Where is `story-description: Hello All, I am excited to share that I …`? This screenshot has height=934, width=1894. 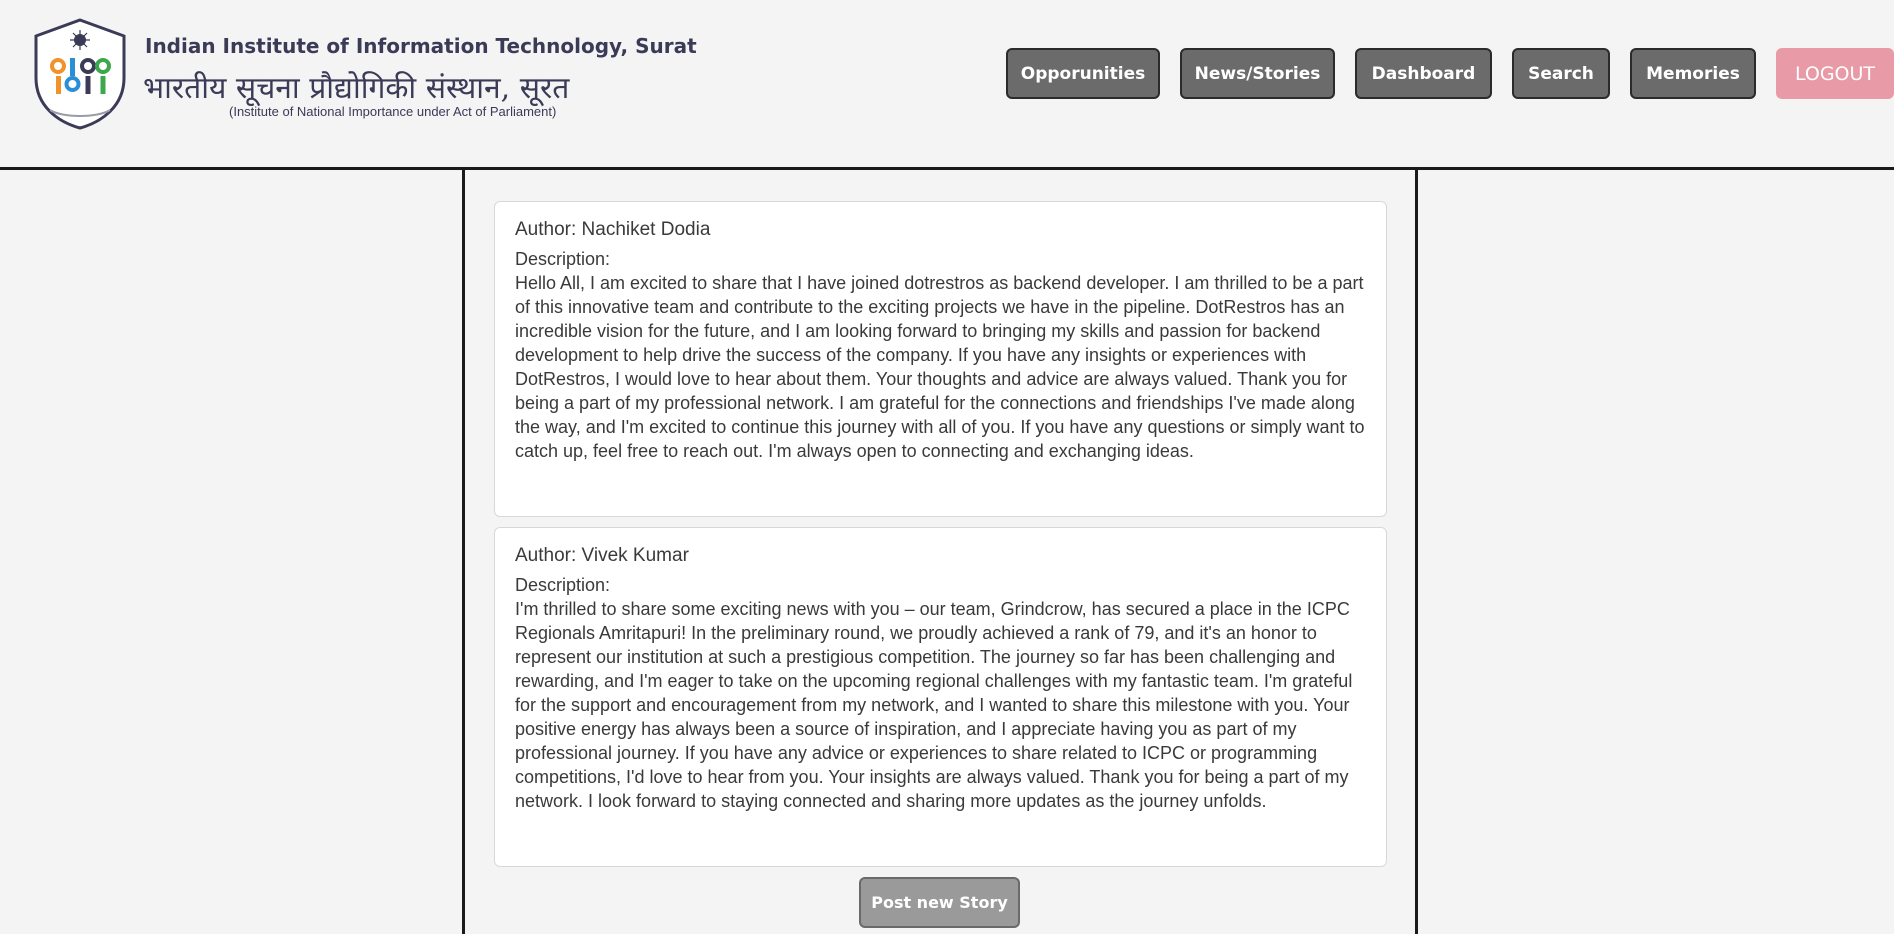 story-description: Hello All, I am excited to share that I … is located at coordinates (940, 367).